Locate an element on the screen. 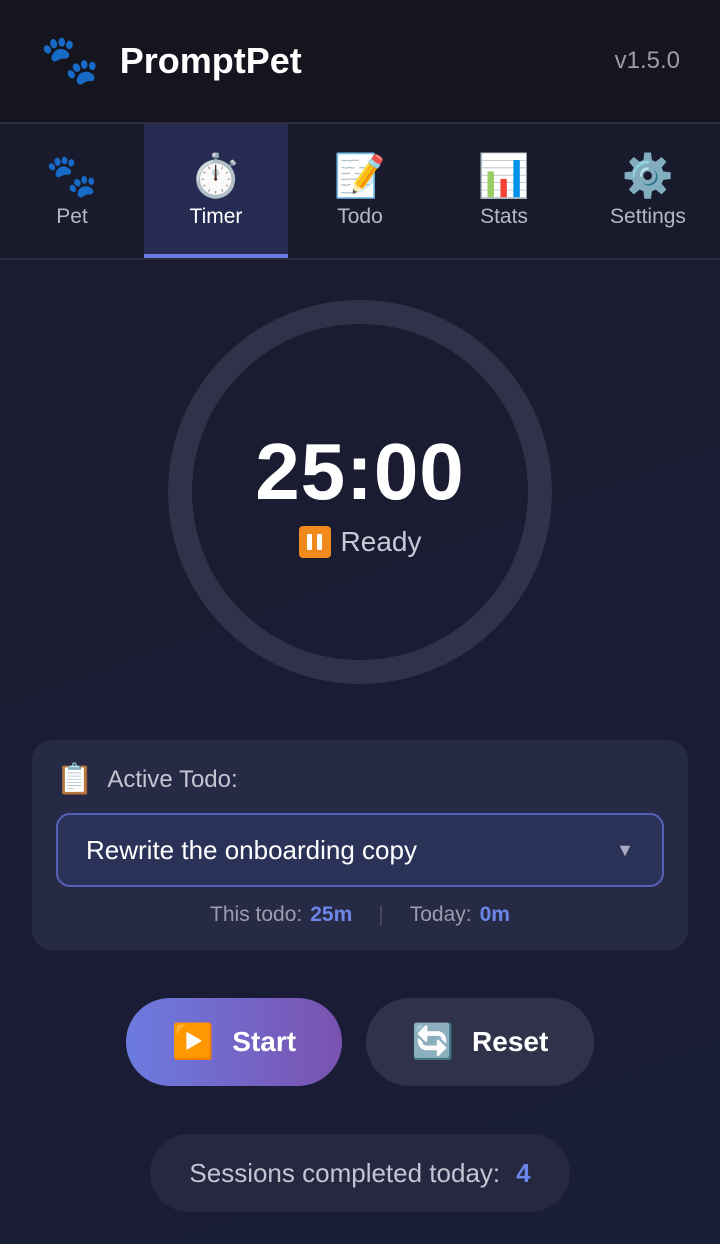 The width and height of the screenshot is (720, 1244). tab-label: Todo is located at coordinates (360, 217).